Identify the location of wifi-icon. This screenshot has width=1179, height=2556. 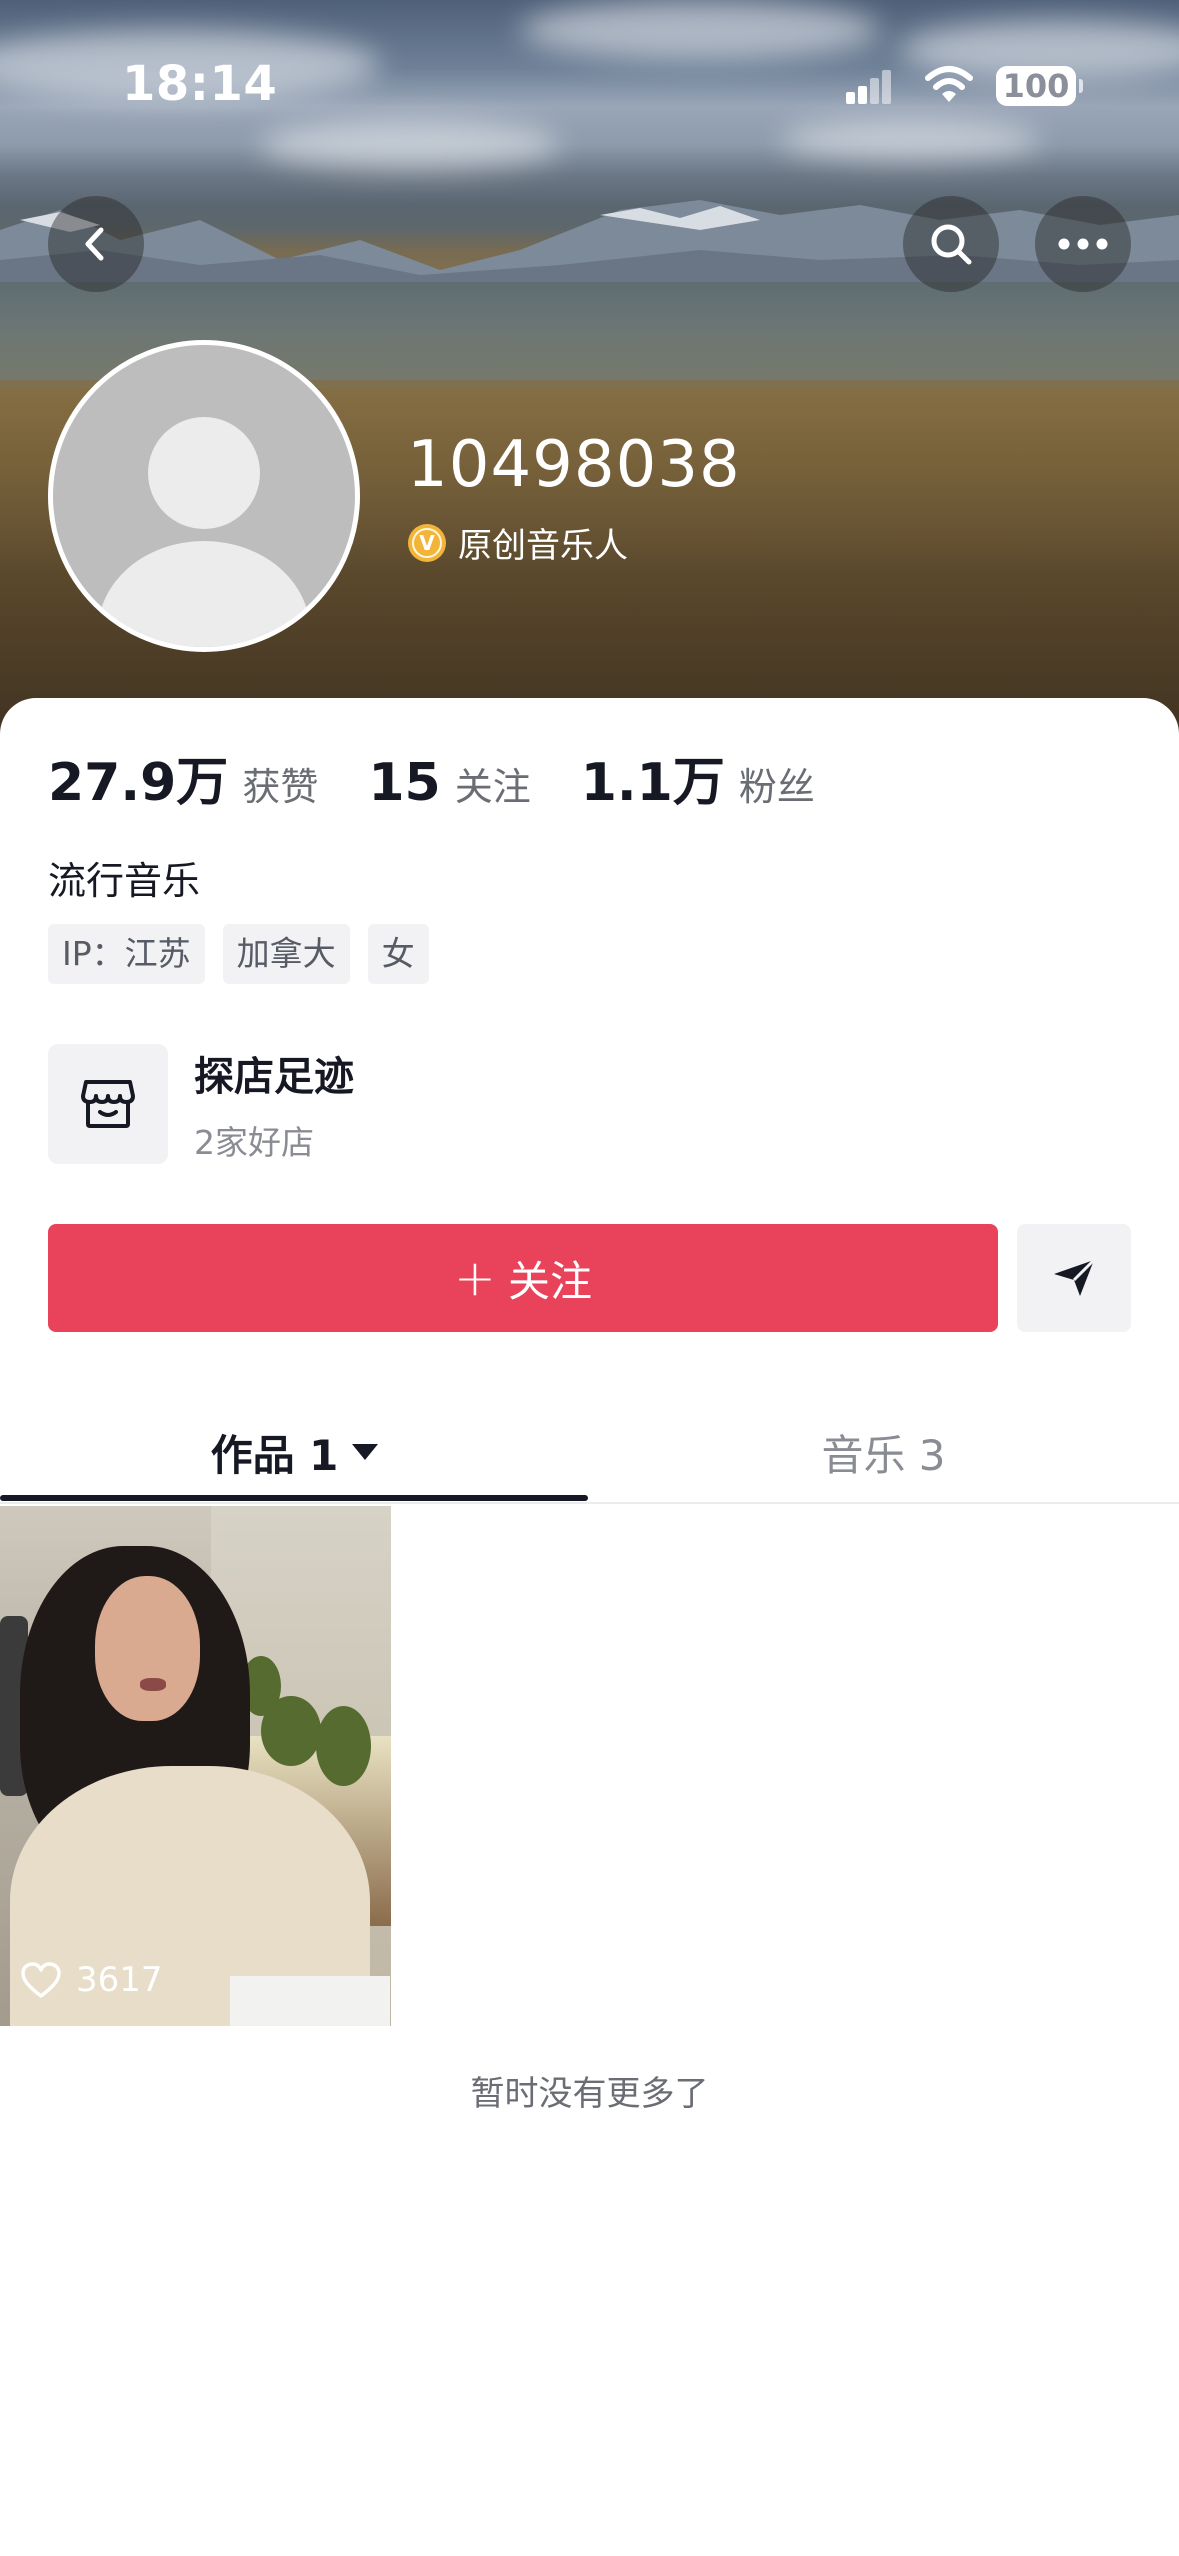
(949, 85).